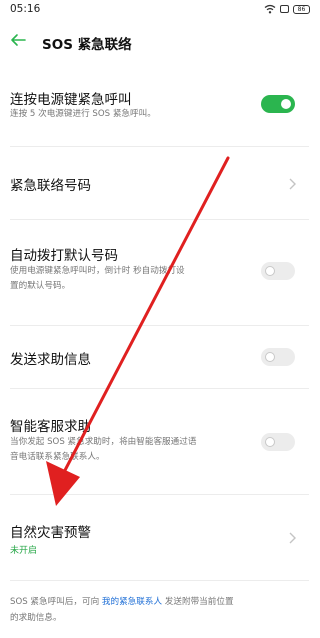  I want to click on setting-title: 自然灾害预警, so click(50, 533).